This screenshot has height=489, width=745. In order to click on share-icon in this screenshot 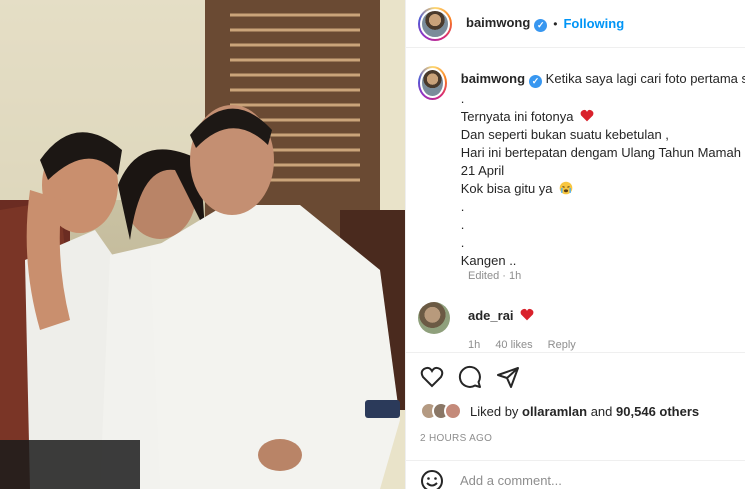, I will do `click(508, 377)`.